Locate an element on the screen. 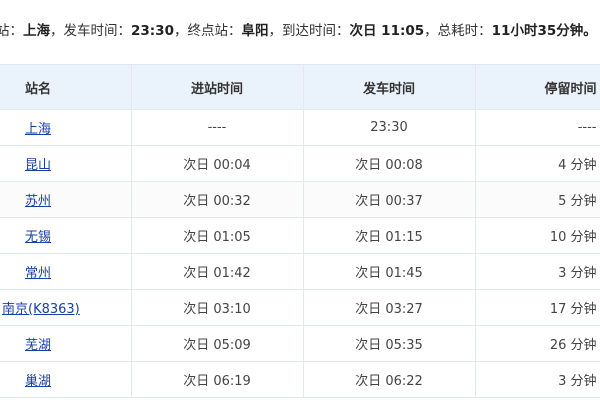  summary-arrive-label: ，到达时间： is located at coordinates (309, 31).